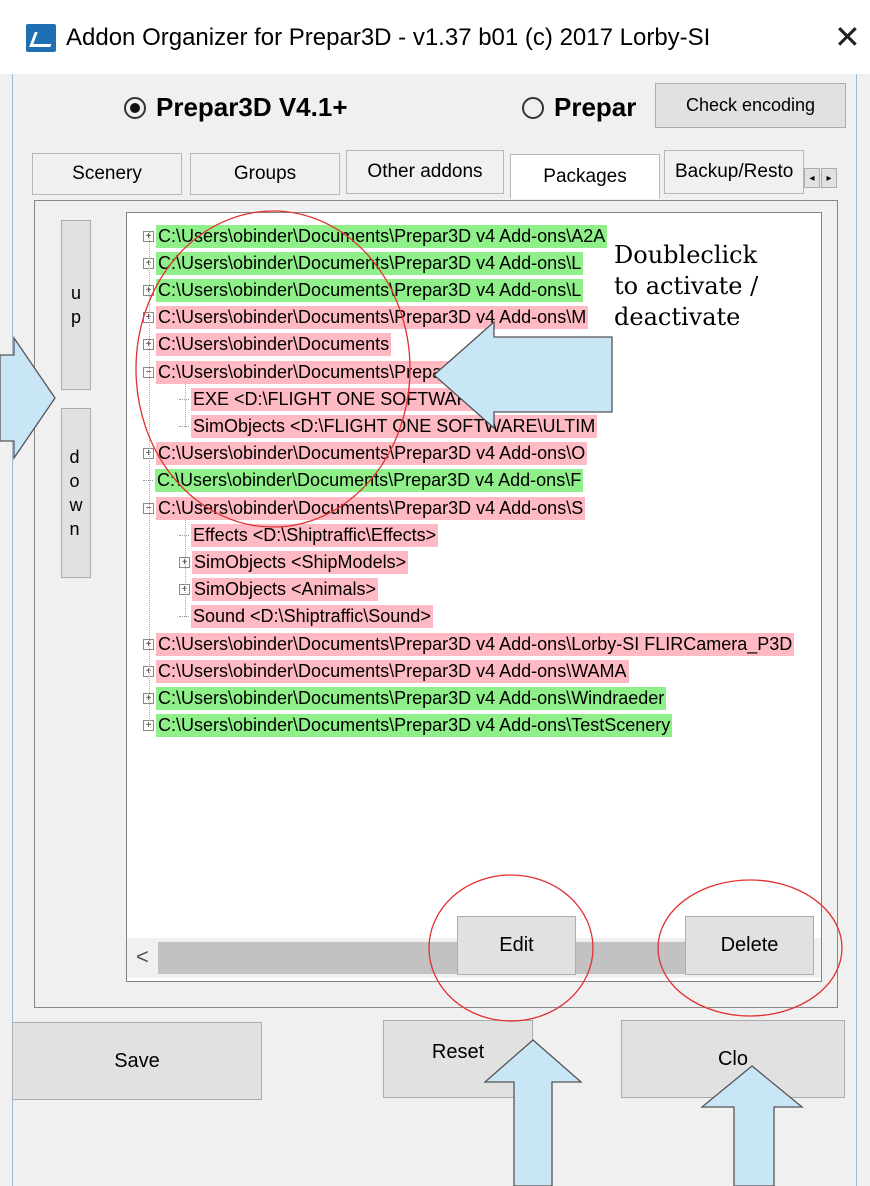  I want to click on highlight-circle-edit, so click(511, 948).